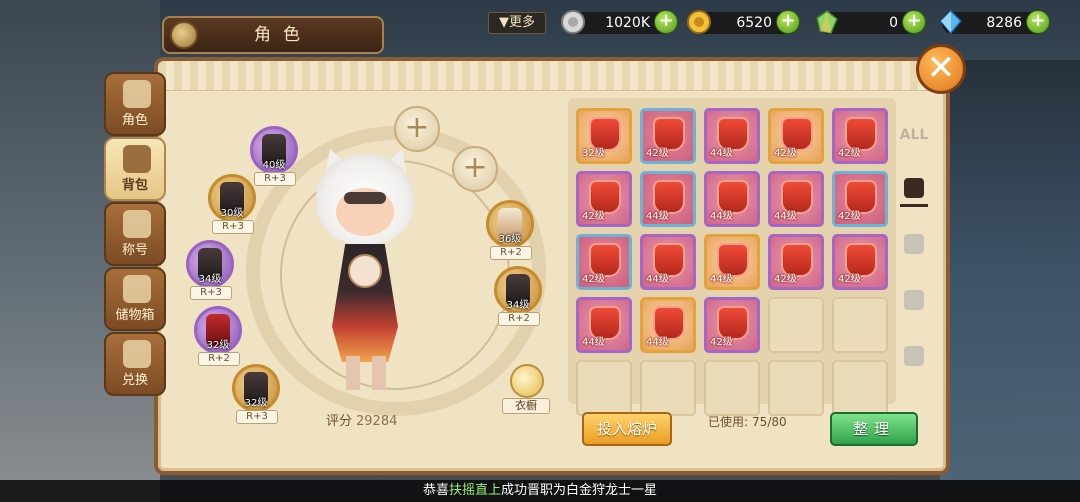 The width and height of the screenshot is (1080, 502). What do you see at coordinates (137, 94) in the screenshot?
I see `character-icon` at bounding box center [137, 94].